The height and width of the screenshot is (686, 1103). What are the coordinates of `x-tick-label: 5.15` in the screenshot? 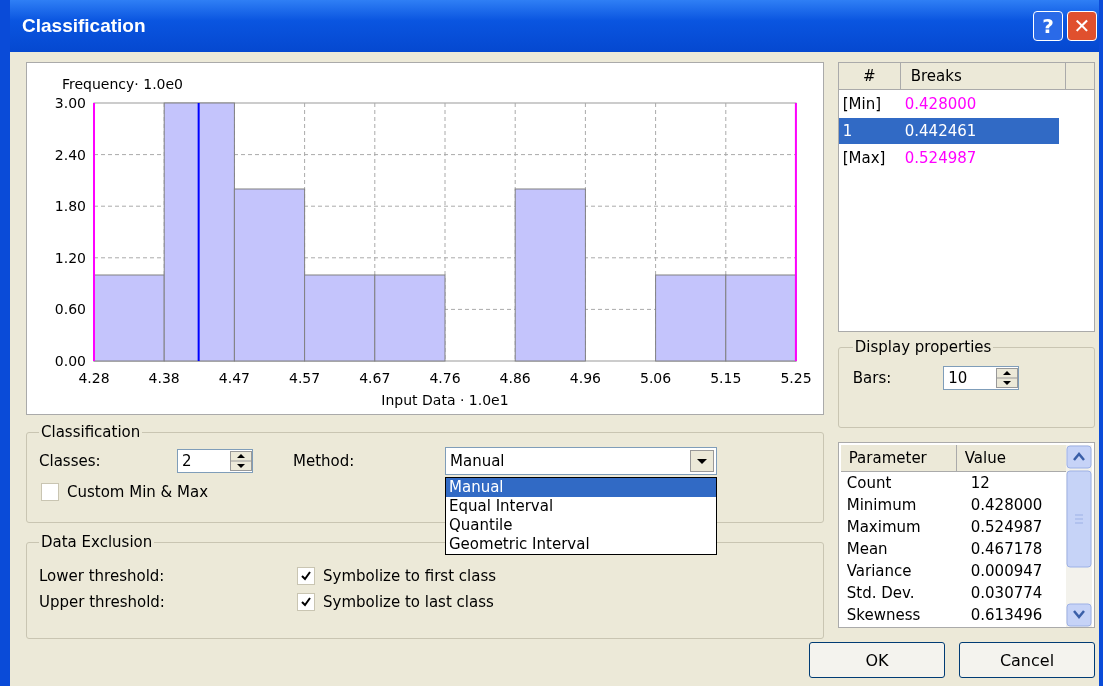 It's located at (726, 378).